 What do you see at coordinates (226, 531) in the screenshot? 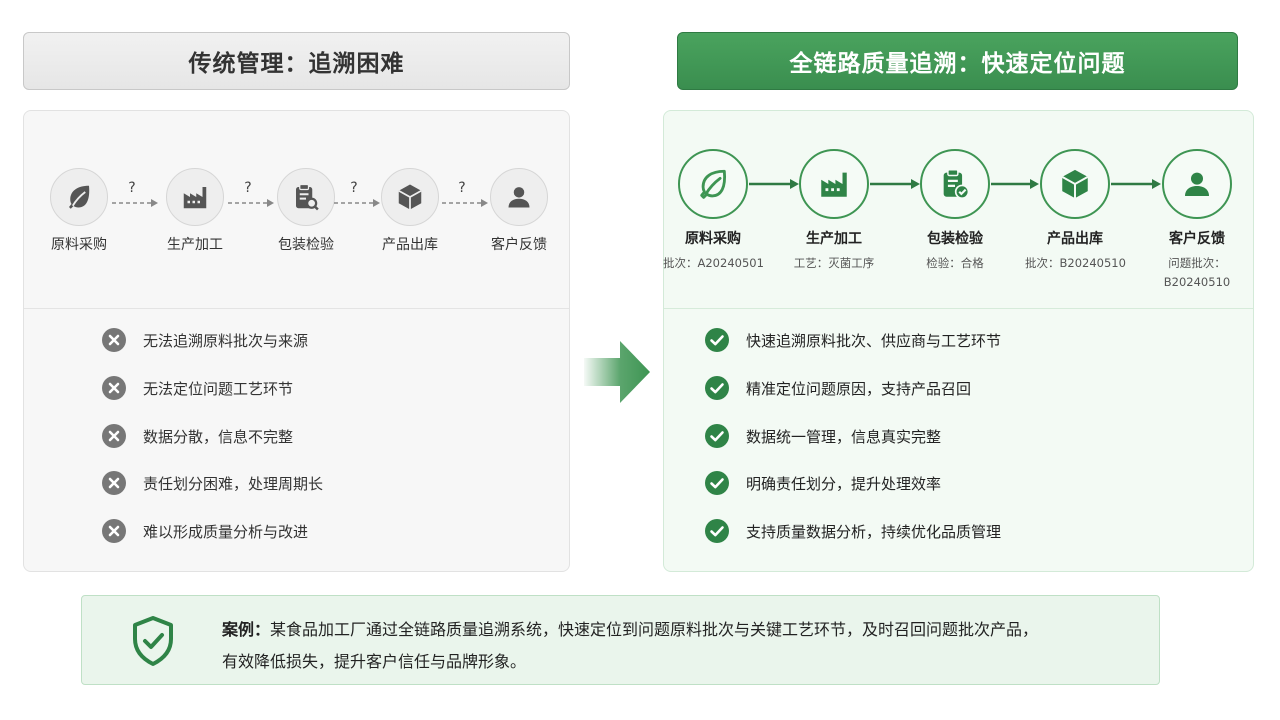
I see `problem-text: 难以形成质量分析与改进` at bounding box center [226, 531].